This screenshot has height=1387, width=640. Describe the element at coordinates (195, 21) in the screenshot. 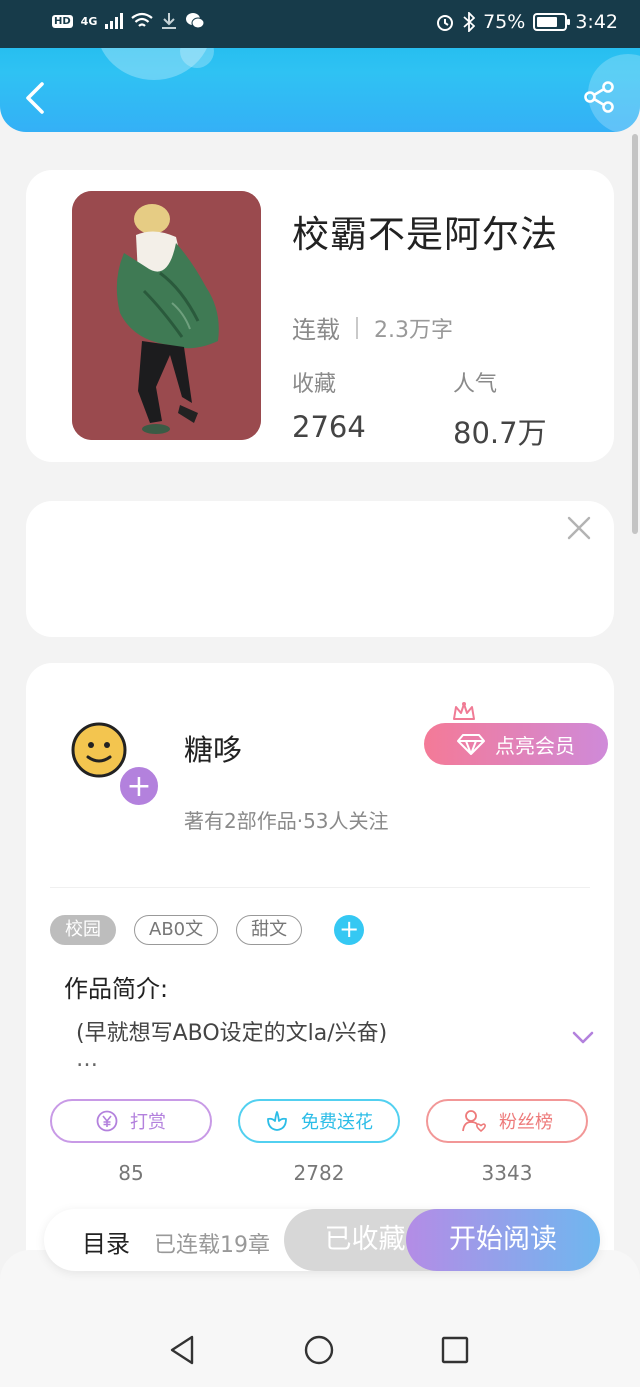

I see `chat-app-icon` at that location.